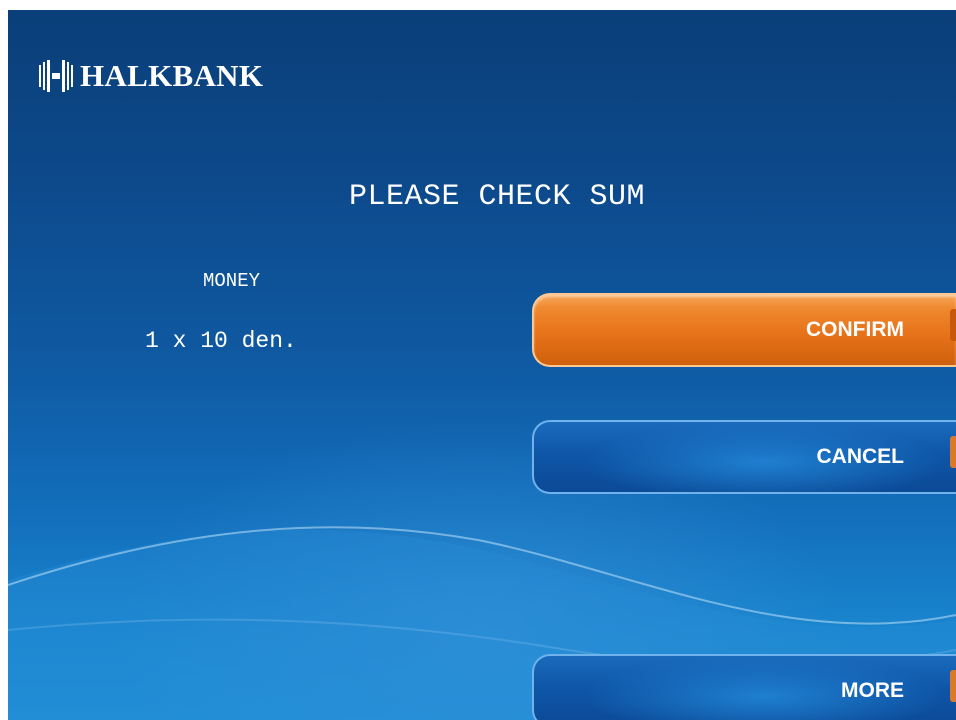 The width and height of the screenshot is (956, 720). I want to click on money-label: MONEY, so click(232, 281).